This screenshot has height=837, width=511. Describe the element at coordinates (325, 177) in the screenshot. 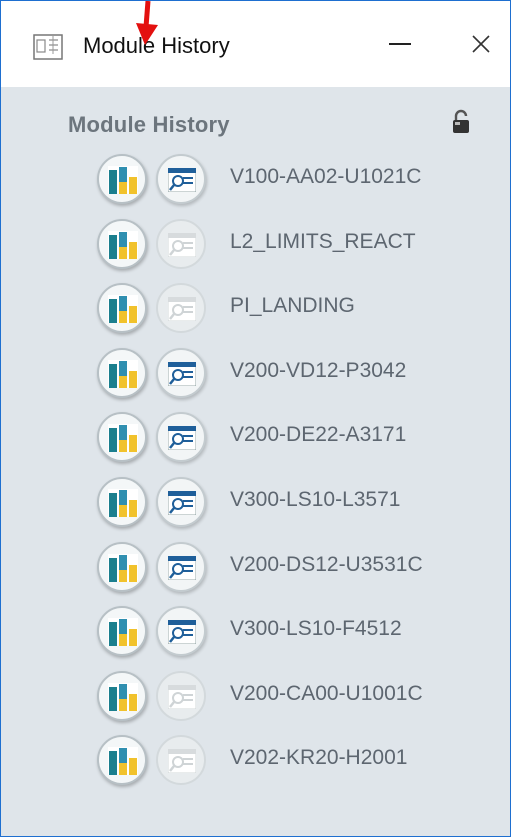

I see `module-name: V100-AA02-U1021C` at that location.